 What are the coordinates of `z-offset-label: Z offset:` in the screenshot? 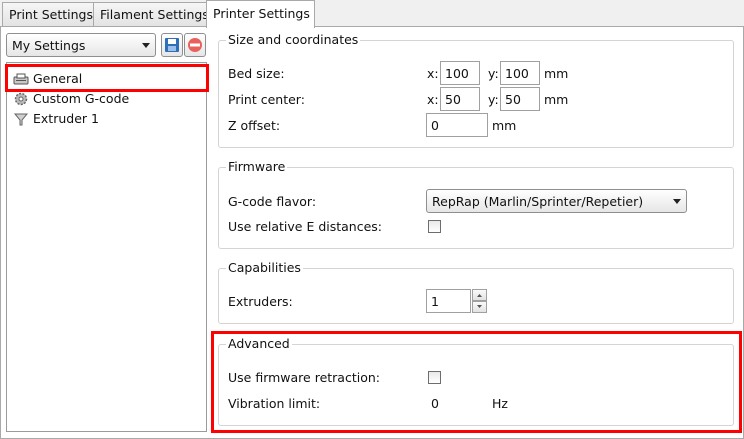 It's located at (254, 125).